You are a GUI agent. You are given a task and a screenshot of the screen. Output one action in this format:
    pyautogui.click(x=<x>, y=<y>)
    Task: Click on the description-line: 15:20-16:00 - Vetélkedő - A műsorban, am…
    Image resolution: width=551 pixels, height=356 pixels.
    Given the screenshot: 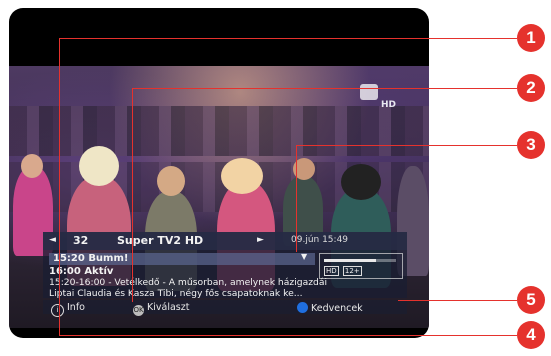 What is the action you would take?
    pyautogui.click(x=188, y=282)
    